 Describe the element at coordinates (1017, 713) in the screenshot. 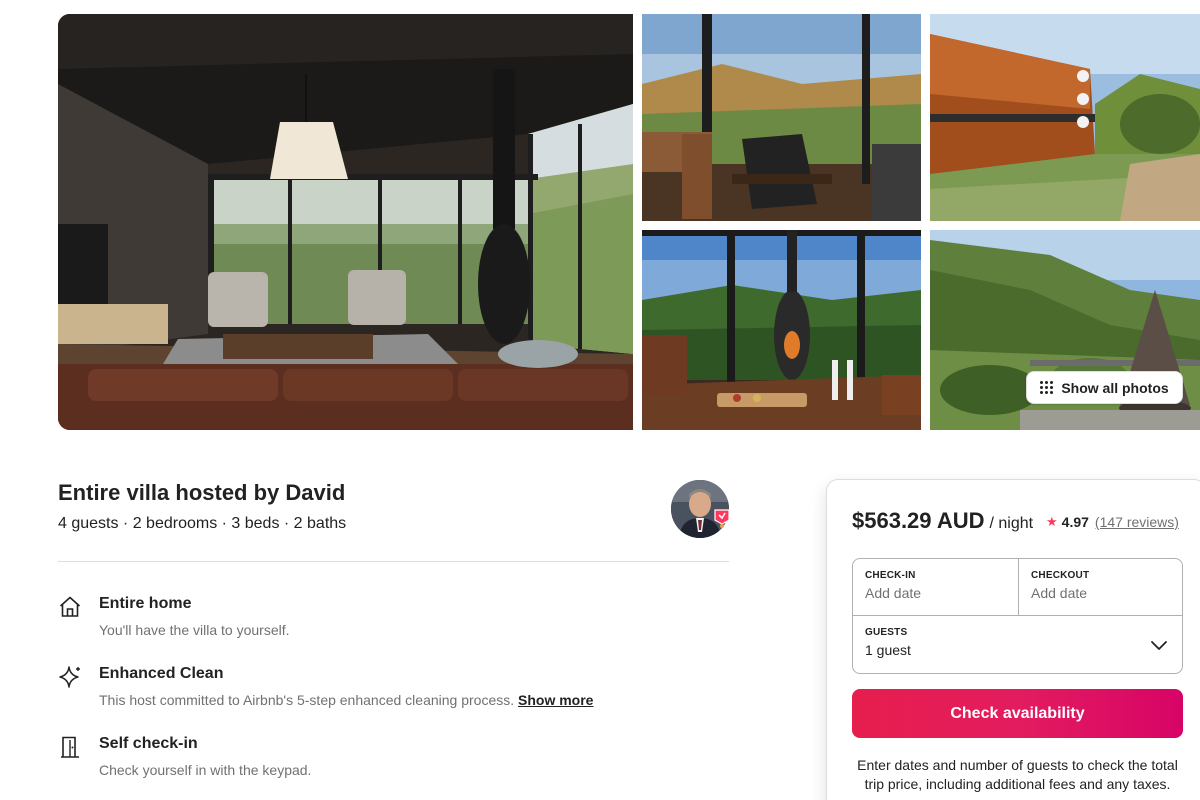

I see `check-availability-button: Check availability` at that location.